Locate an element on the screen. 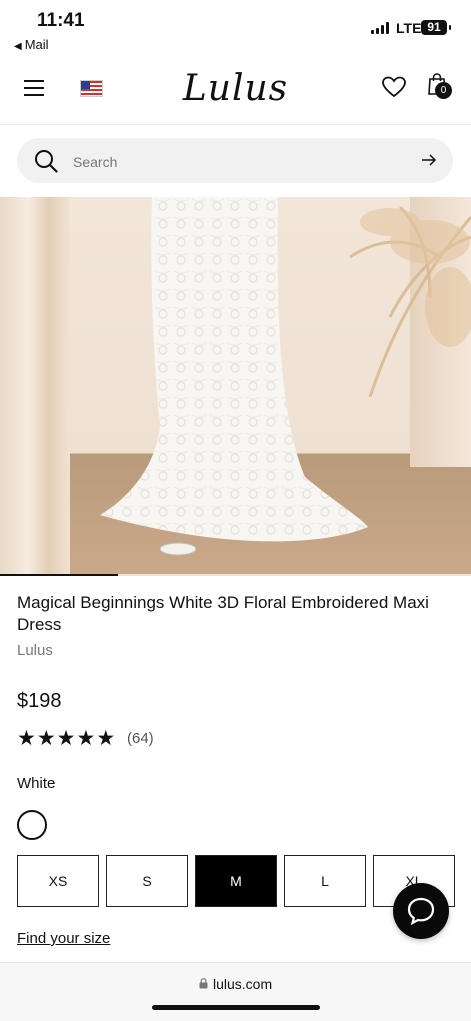 The image size is (471, 1021). review-count: (64) is located at coordinates (140, 738).